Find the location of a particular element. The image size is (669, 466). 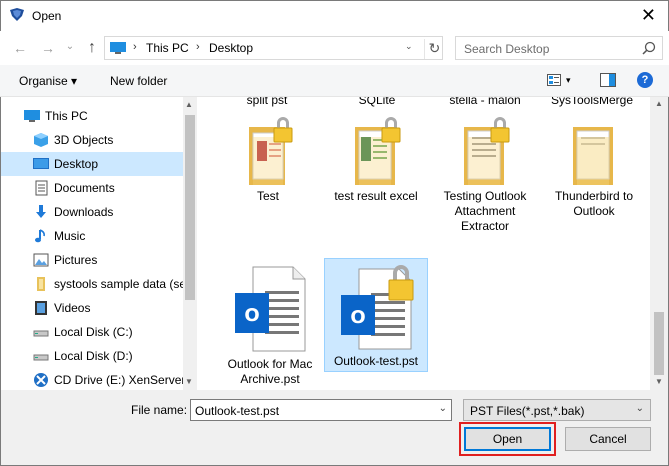

file-item-outlook-for-mac-archive-pst: O Outlook for Mac Archive.pst is located at coordinates (270, 323).